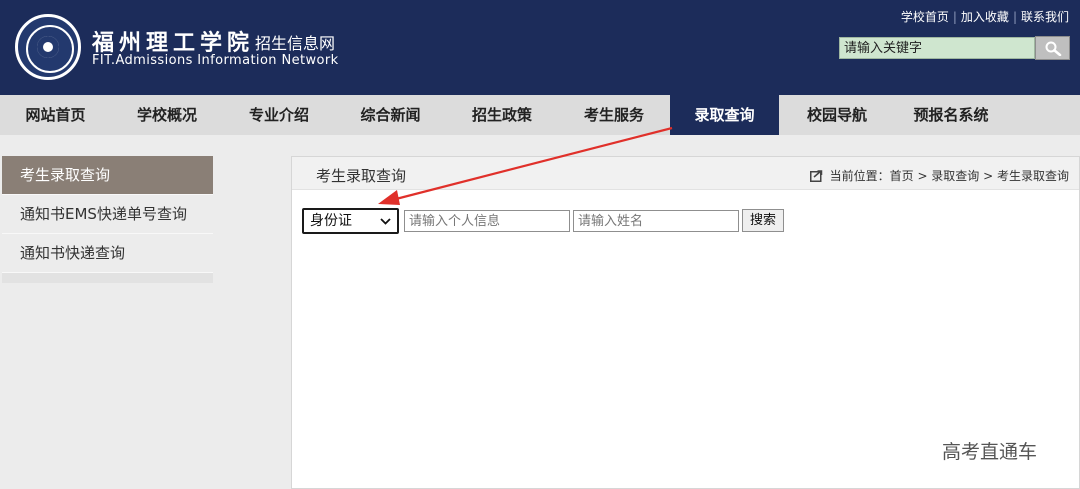 The image size is (1080, 489). What do you see at coordinates (614, 115) in the screenshot?
I see `nav-item-student-services: 考生服务` at bounding box center [614, 115].